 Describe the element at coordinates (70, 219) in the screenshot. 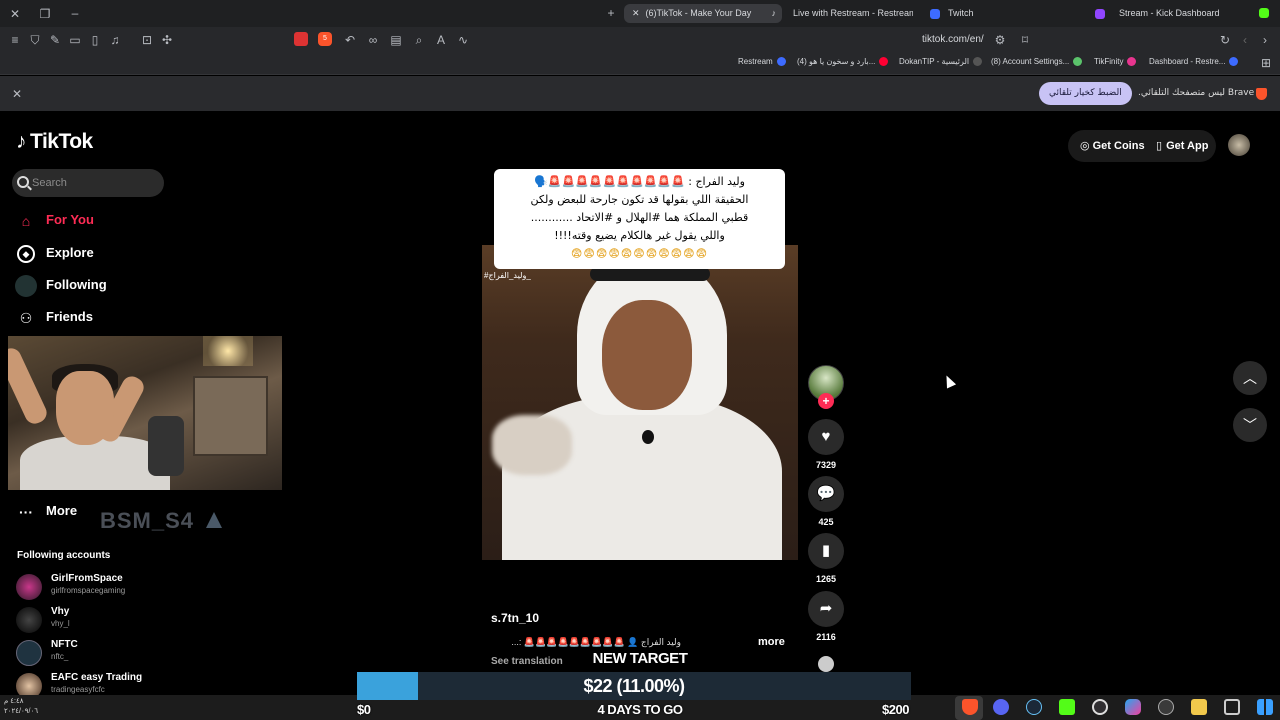

I see `nav-label: For You` at that location.